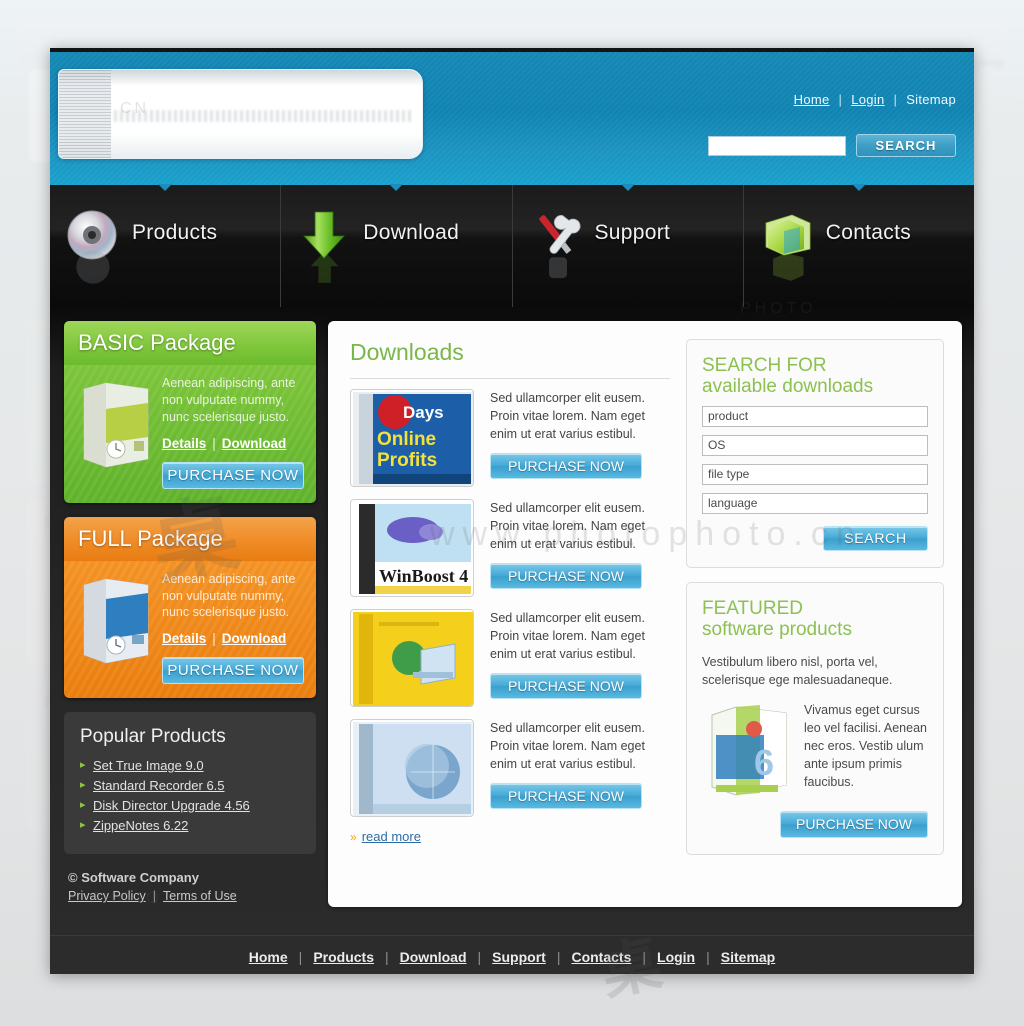 This screenshot has width=1024, height=1026. I want to click on featured-purchase-button: PURCHASE NOW, so click(854, 824).